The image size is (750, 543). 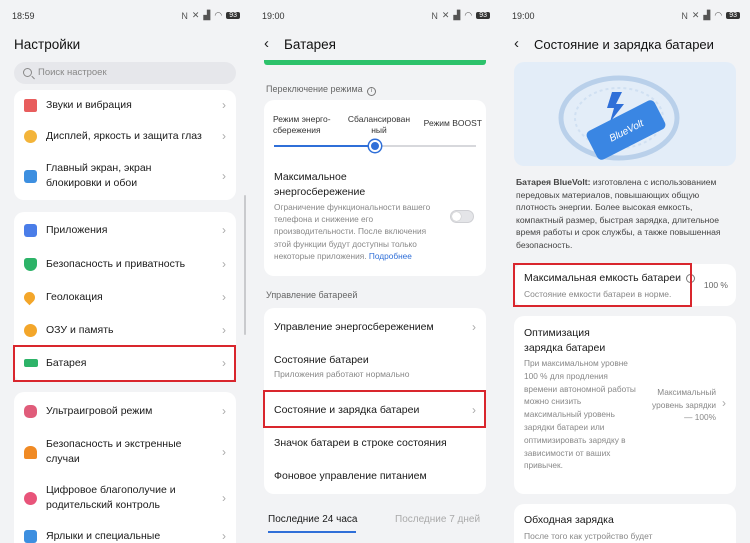 I want to click on tab-indicator, so click(x=312, y=532).